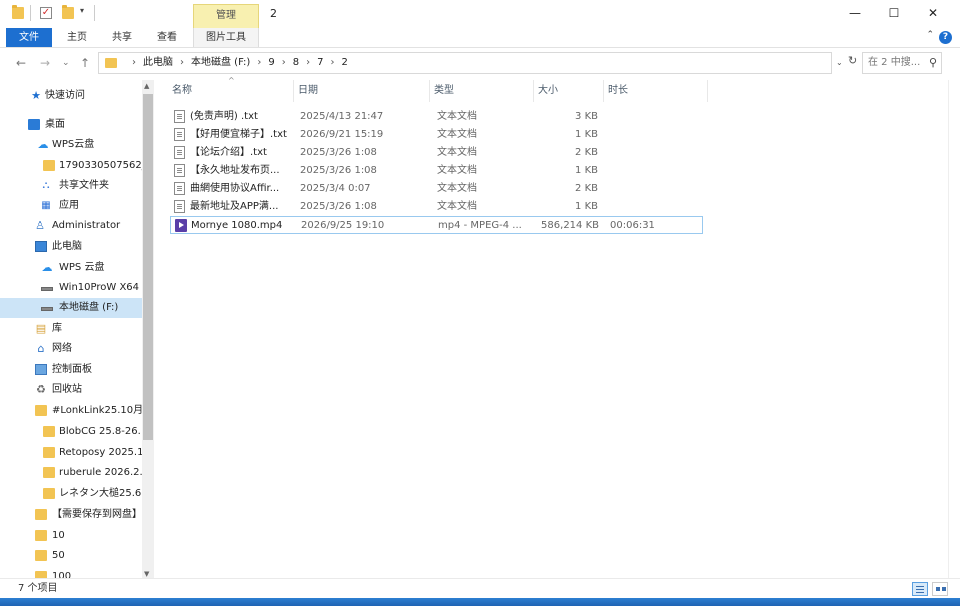  What do you see at coordinates (146, 574) in the screenshot?
I see `scroll-down-icon: ▼` at bounding box center [146, 574].